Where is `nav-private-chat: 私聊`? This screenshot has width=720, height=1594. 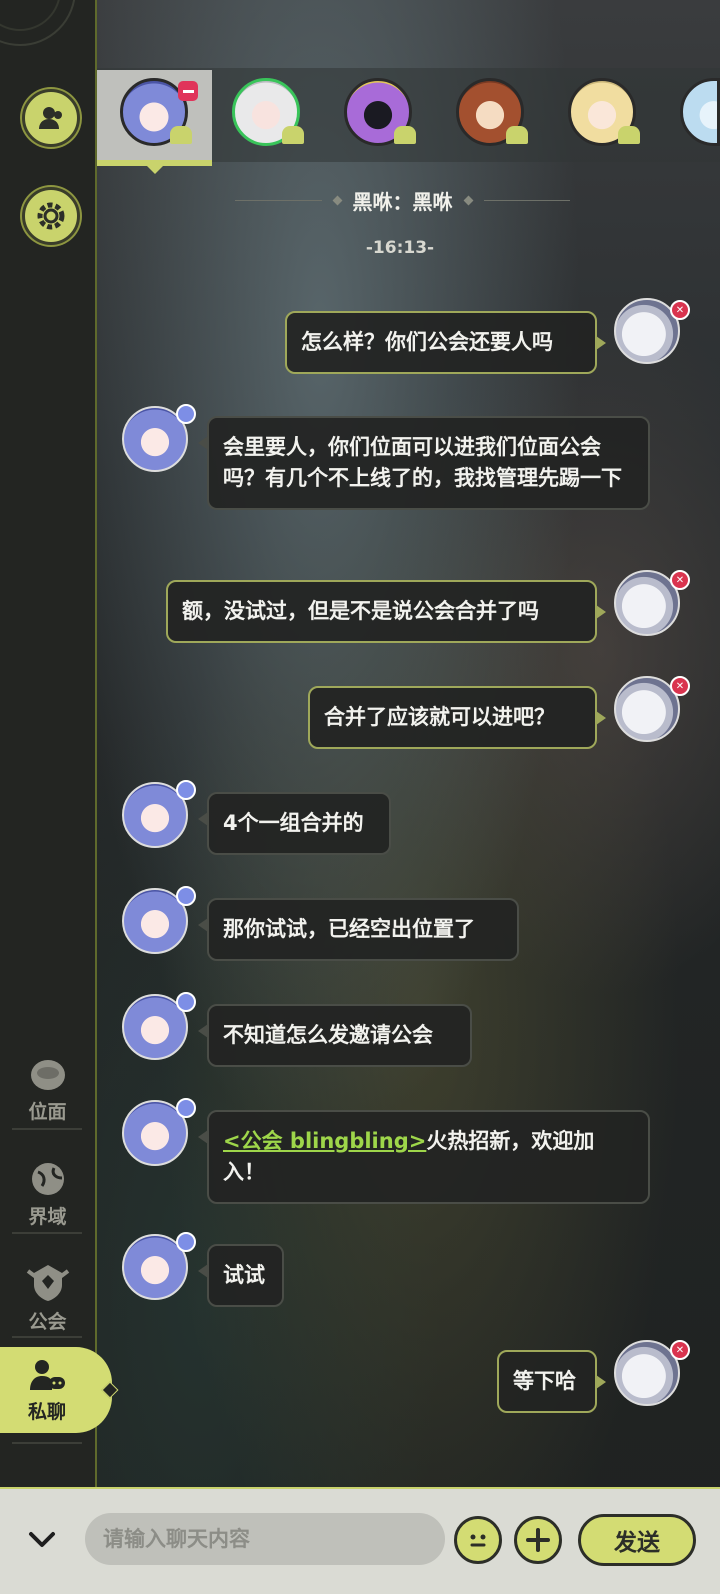
nav-private-chat: 私聊 is located at coordinates (59, 1390).